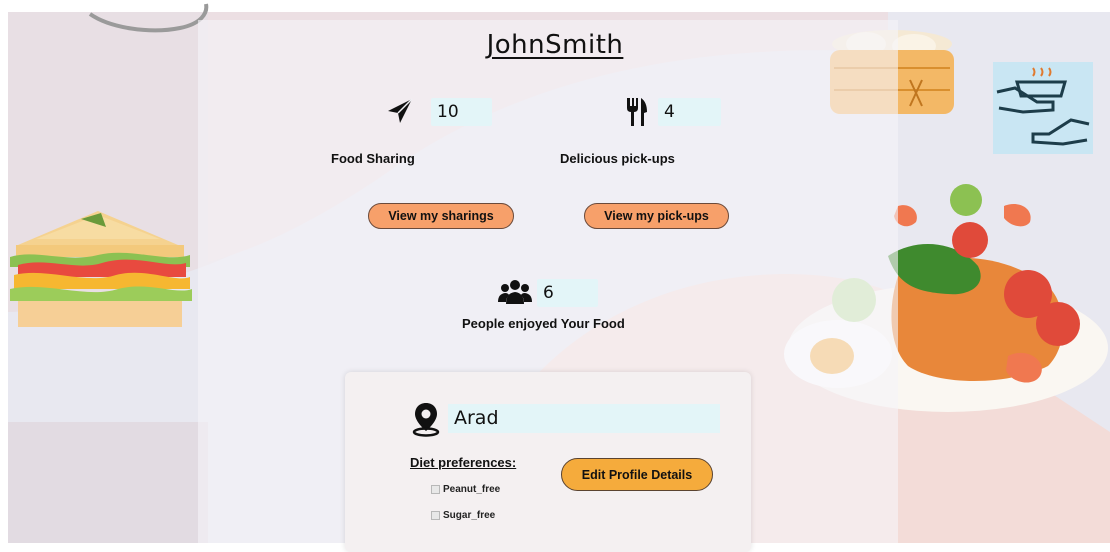  What do you see at coordinates (461, 112) in the screenshot?
I see `food-sharing-count: 10` at bounding box center [461, 112].